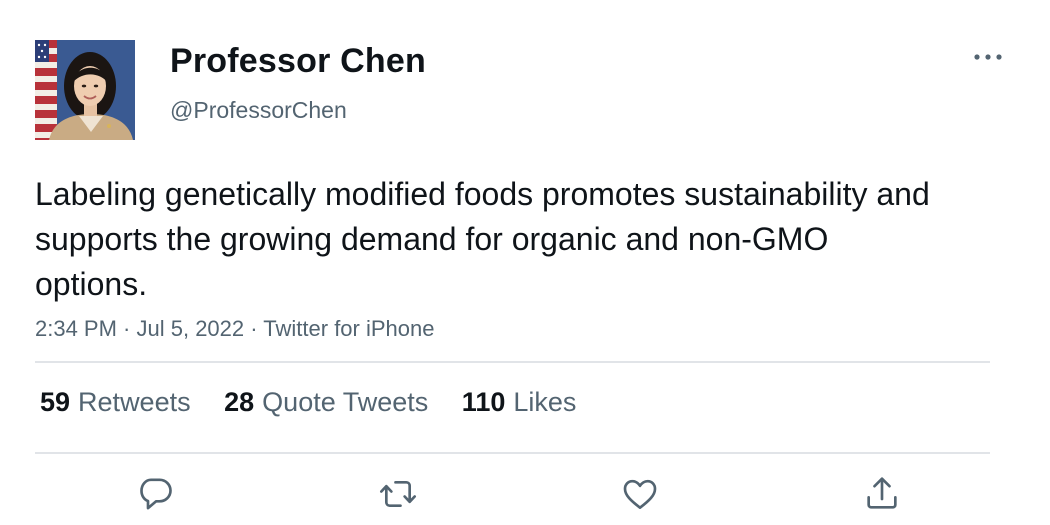  I want to click on profile-photo-icon, so click(85, 90).